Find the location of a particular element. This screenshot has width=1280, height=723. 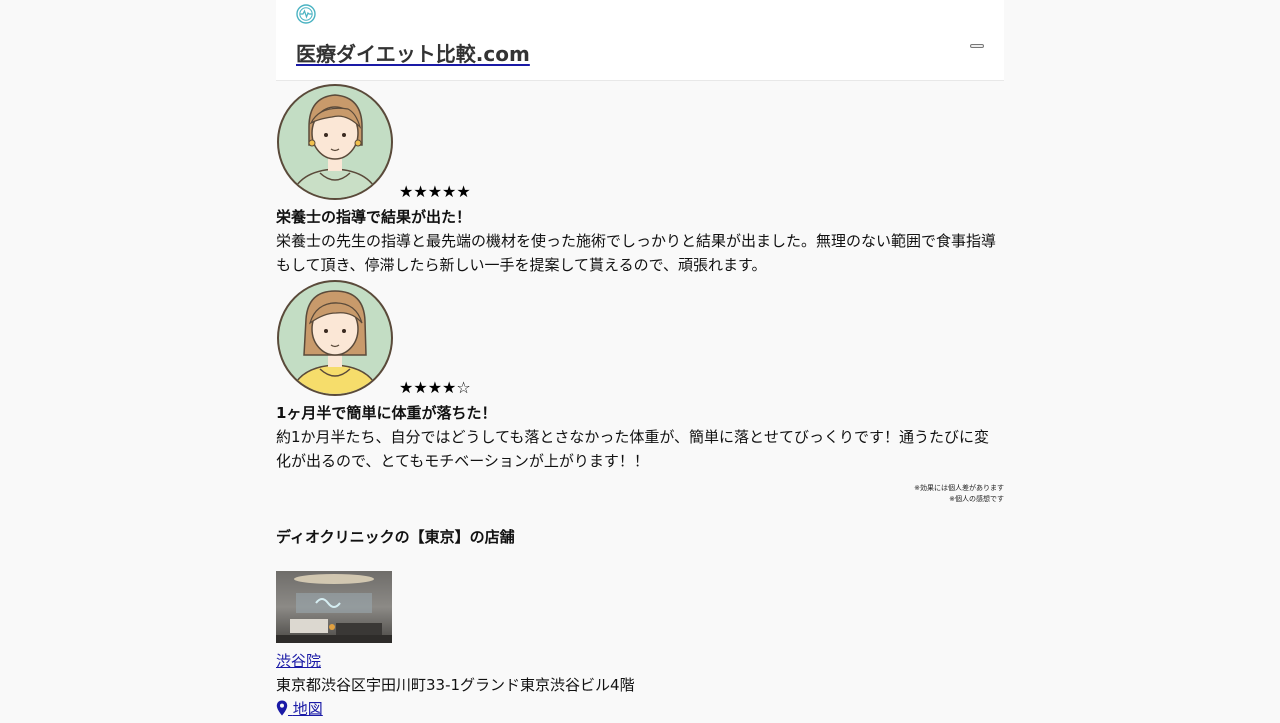

section-title: ディオクリニックの【東京】の店舗 is located at coordinates (395, 537).